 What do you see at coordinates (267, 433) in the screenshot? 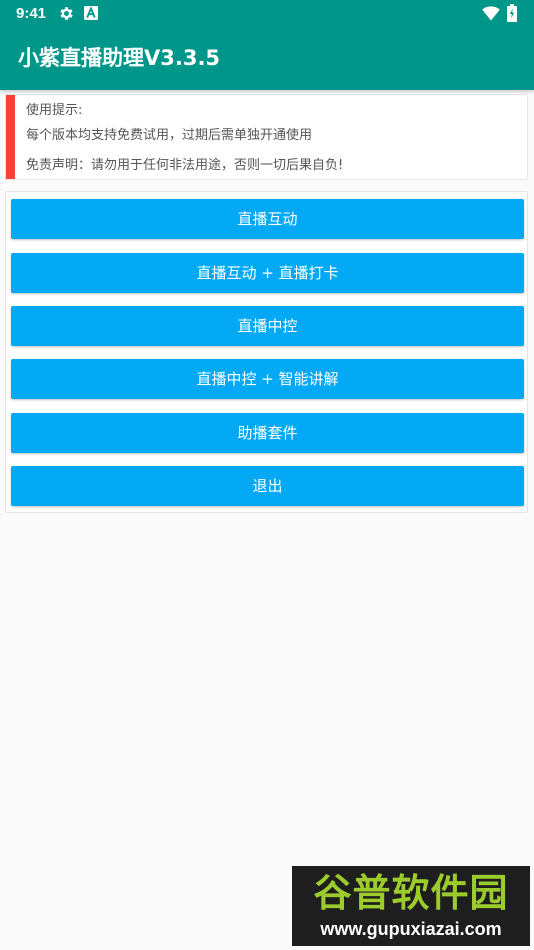
I see `assistant-kit-button: 助播套件` at bounding box center [267, 433].